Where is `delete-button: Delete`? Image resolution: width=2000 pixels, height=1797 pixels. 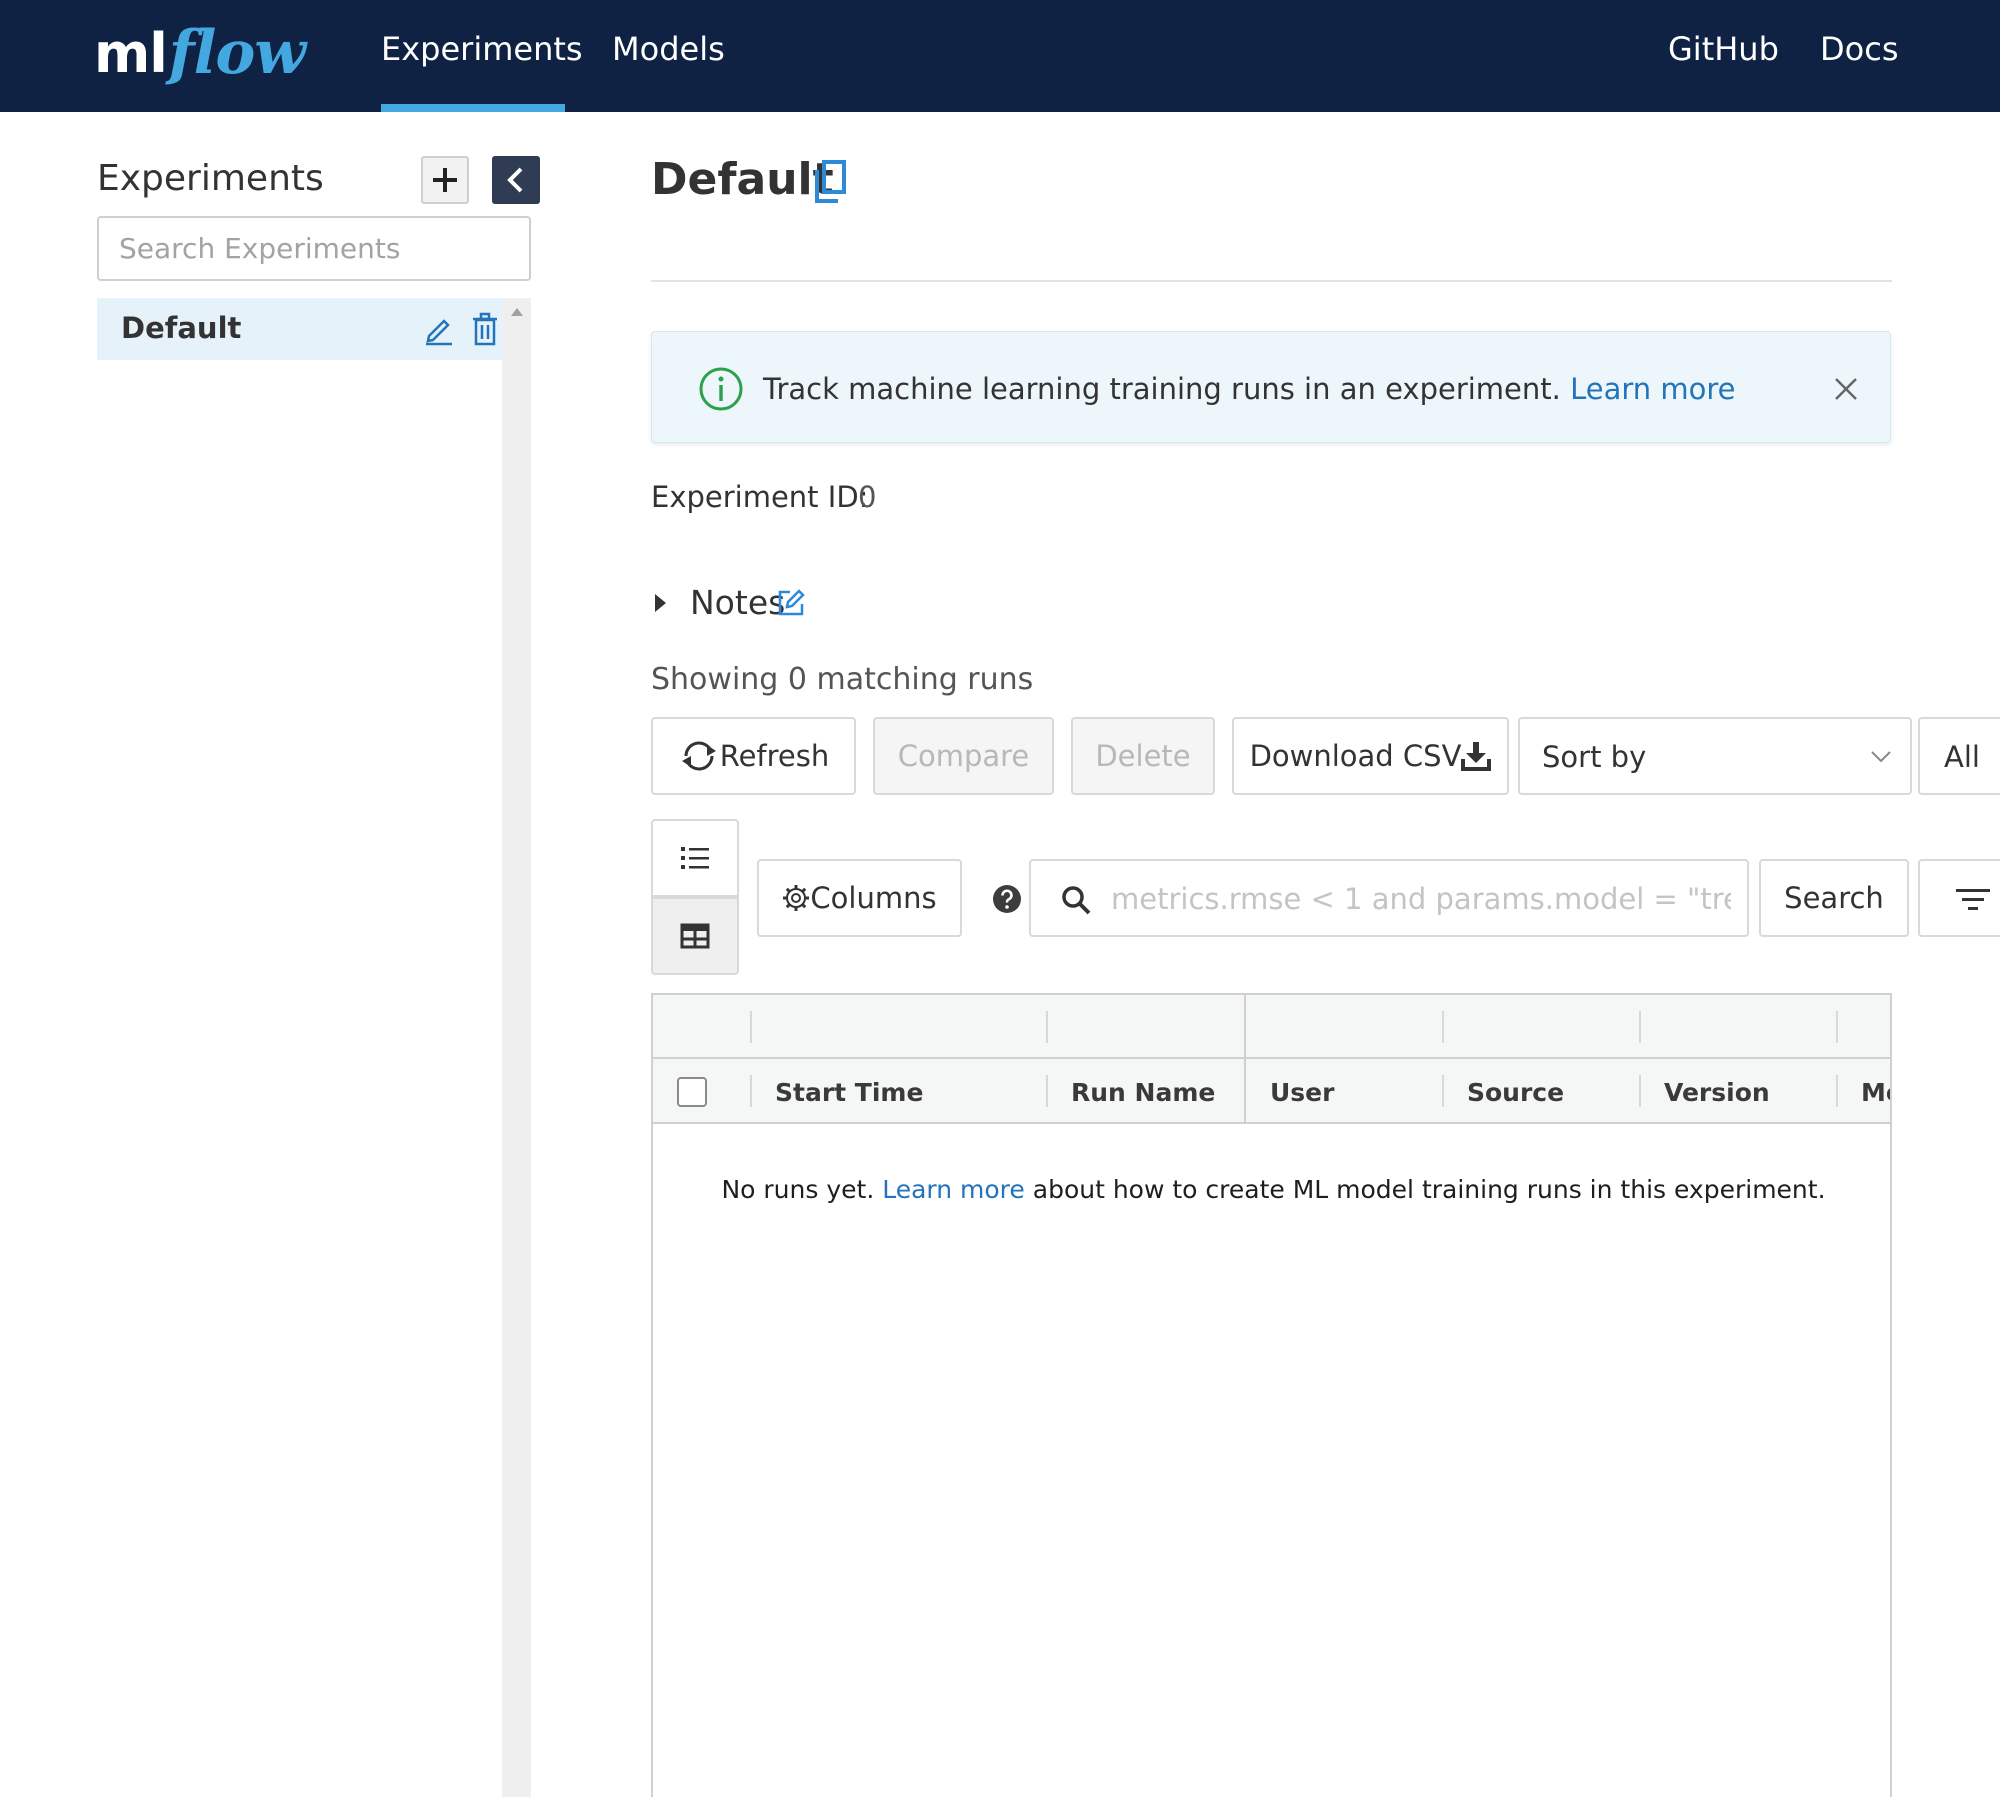
delete-button: Delete is located at coordinates (1143, 756).